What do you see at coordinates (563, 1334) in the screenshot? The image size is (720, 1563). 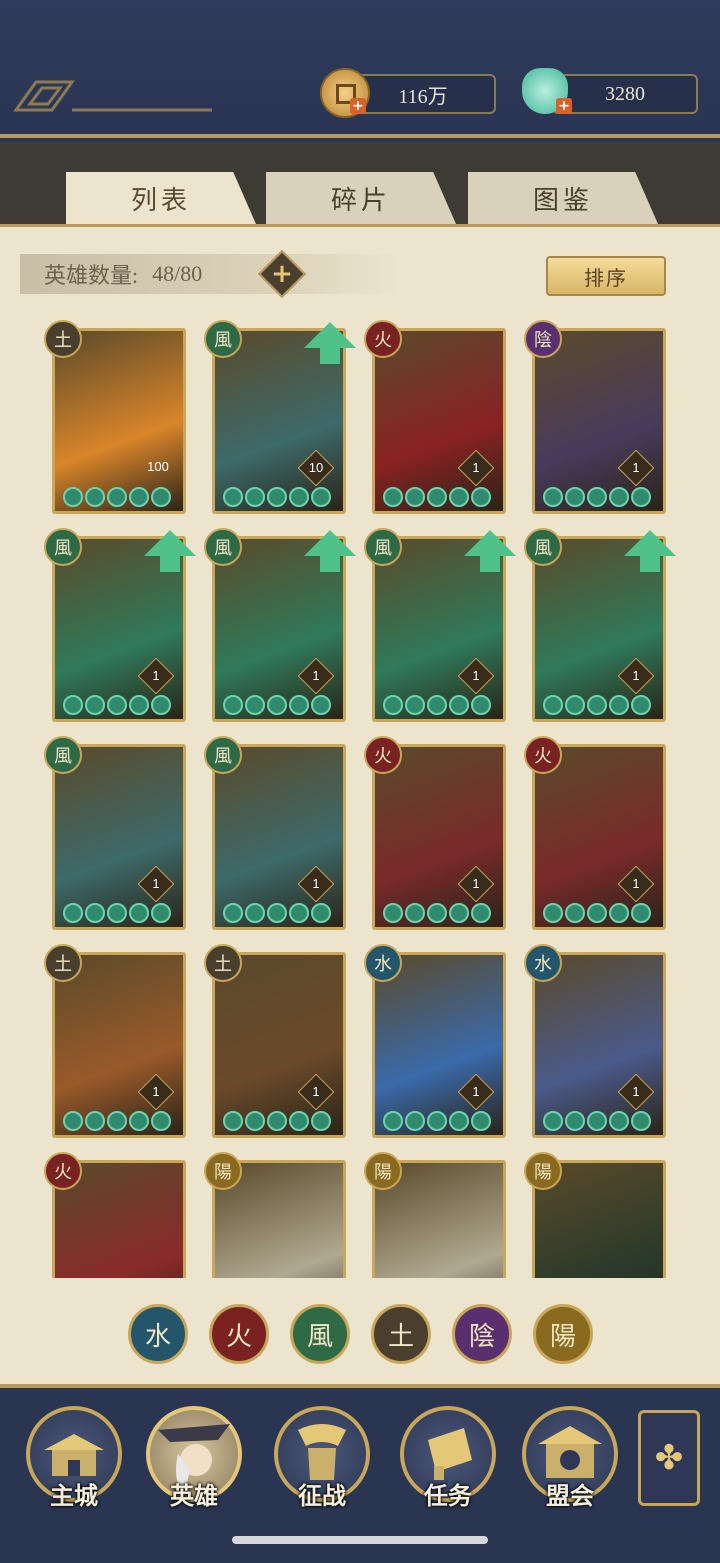 I see `filter-yang-button: 陽` at bounding box center [563, 1334].